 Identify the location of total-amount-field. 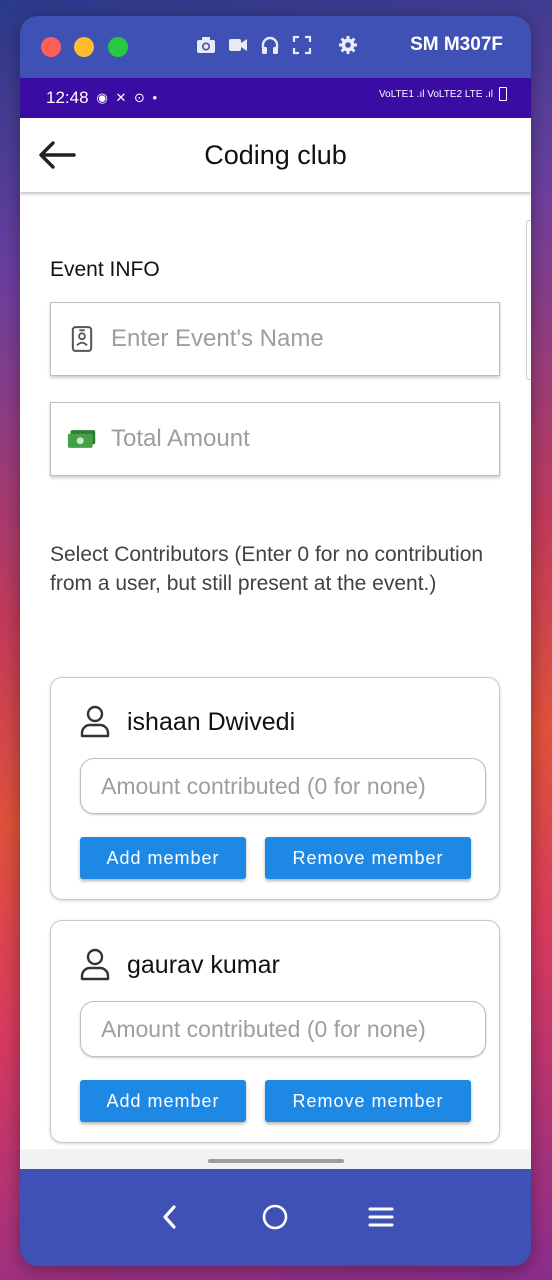
(275, 439).